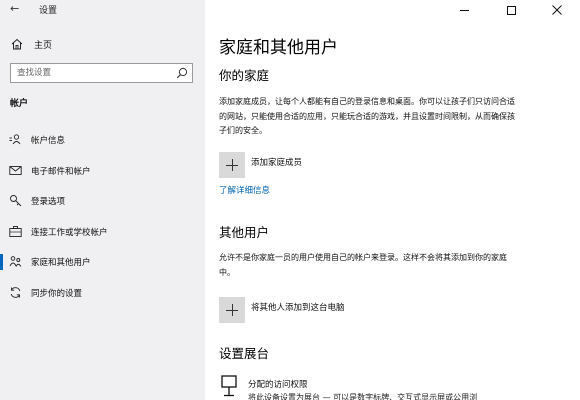 This screenshot has height=400, width=580. I want to click on search-box, so click(101, 73).